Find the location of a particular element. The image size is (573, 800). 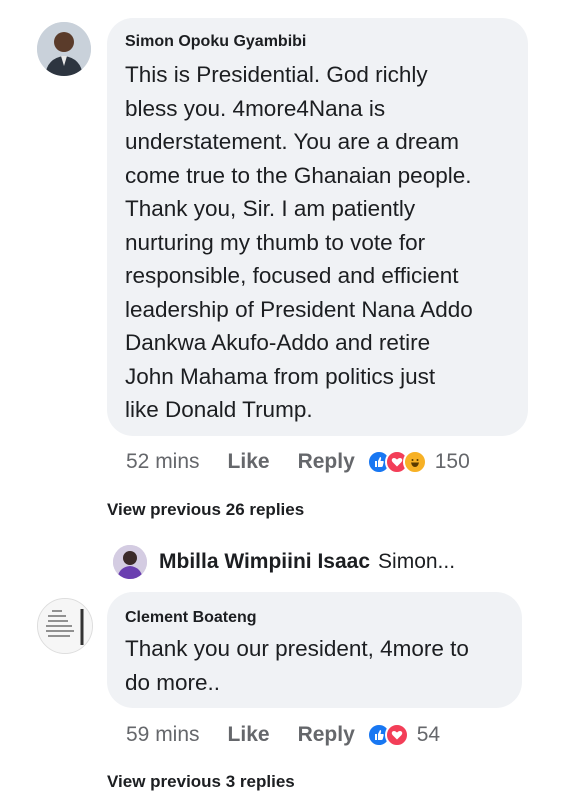

comment-line: come true to the Ghanaian people. is located at coordinates (298, 175).